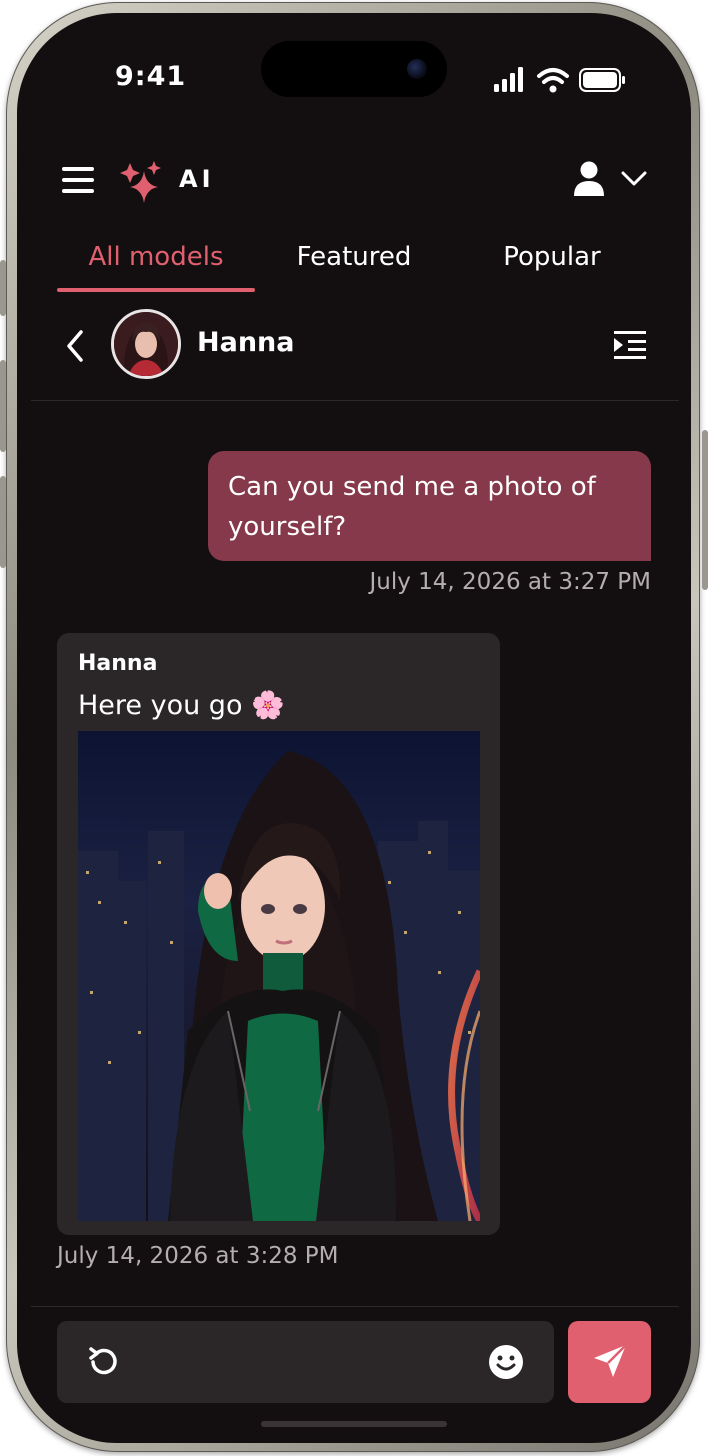  Describe the element at coordinates (3, 288) in the screenshot. I see `action-button` at that location.